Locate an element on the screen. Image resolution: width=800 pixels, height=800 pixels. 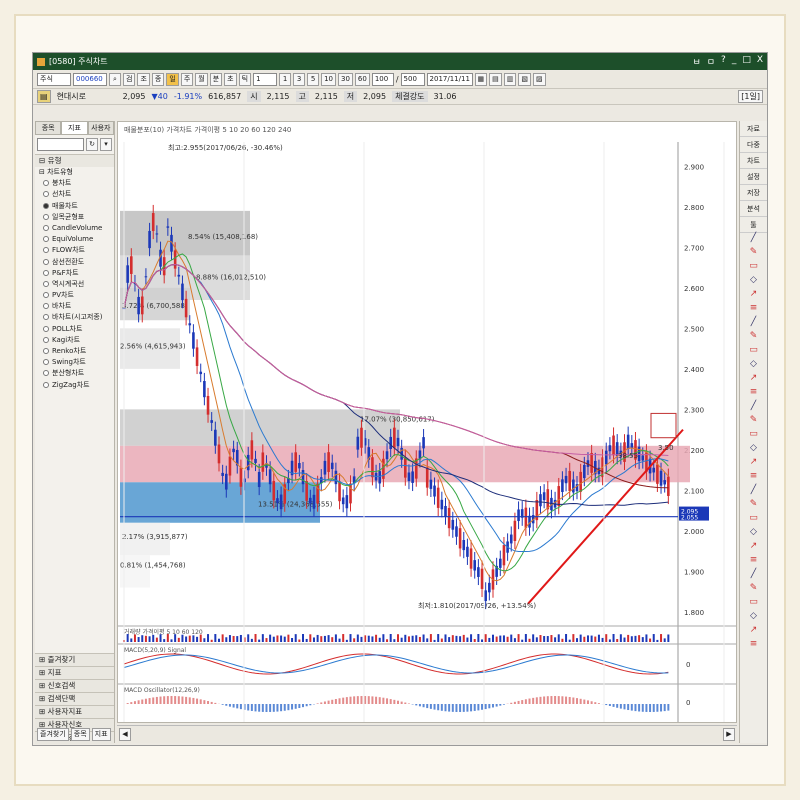
tool-icon-1: ▦ is located at coordinates (481, 79).